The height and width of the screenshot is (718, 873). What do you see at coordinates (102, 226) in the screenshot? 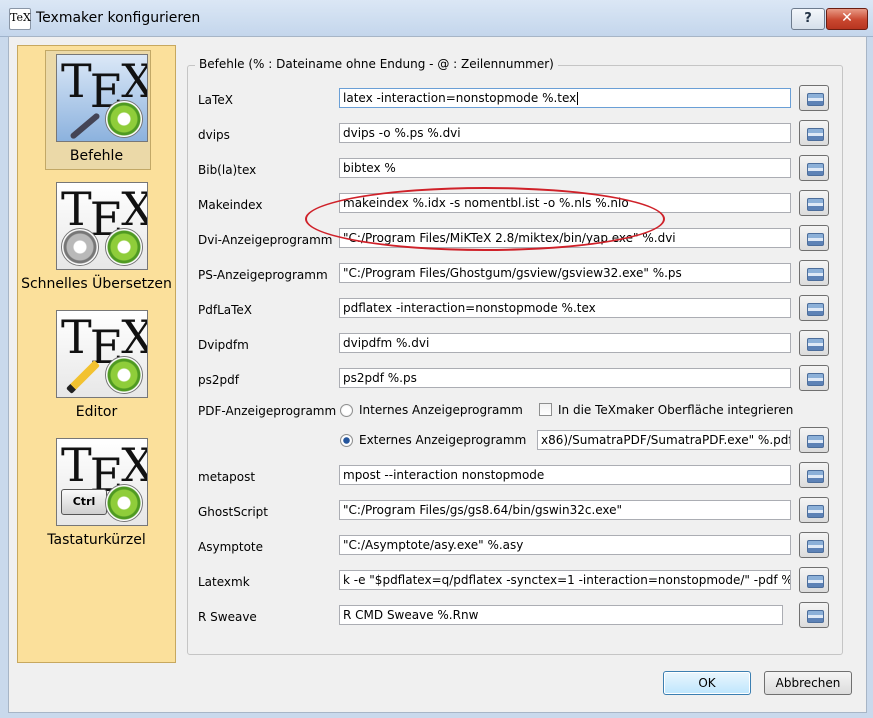
I see `tex-quick-build-icon: TEX` at bounding box center [102, 226].